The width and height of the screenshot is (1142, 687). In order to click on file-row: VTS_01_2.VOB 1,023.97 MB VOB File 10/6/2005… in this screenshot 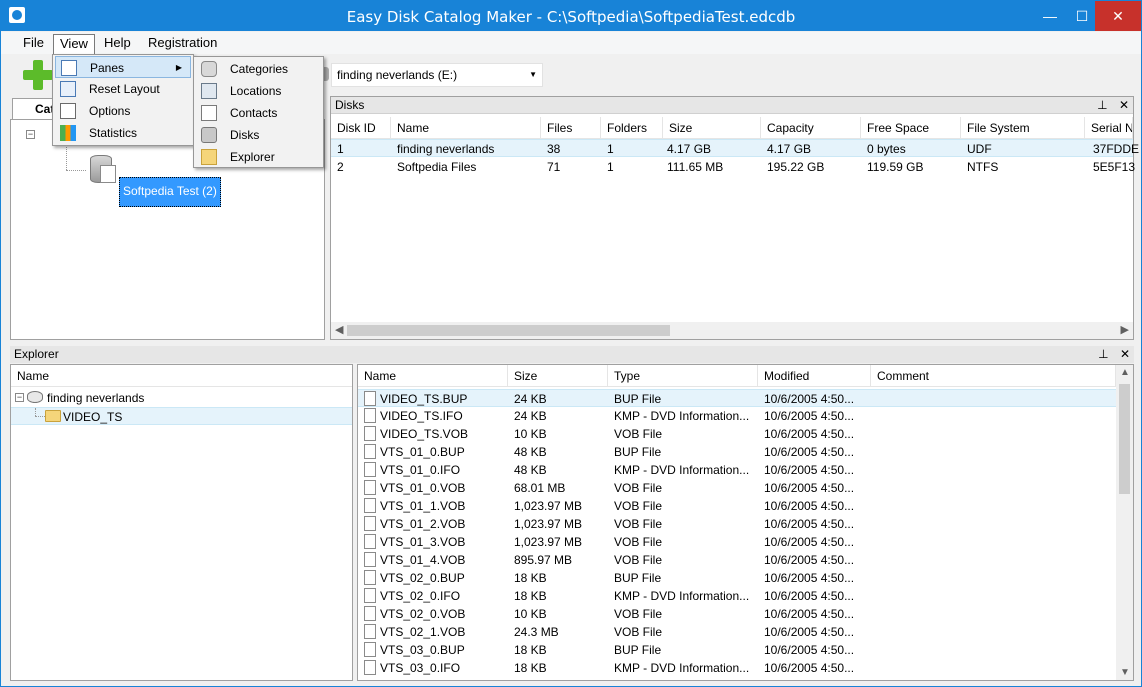, I will do `click(745, 524)`.